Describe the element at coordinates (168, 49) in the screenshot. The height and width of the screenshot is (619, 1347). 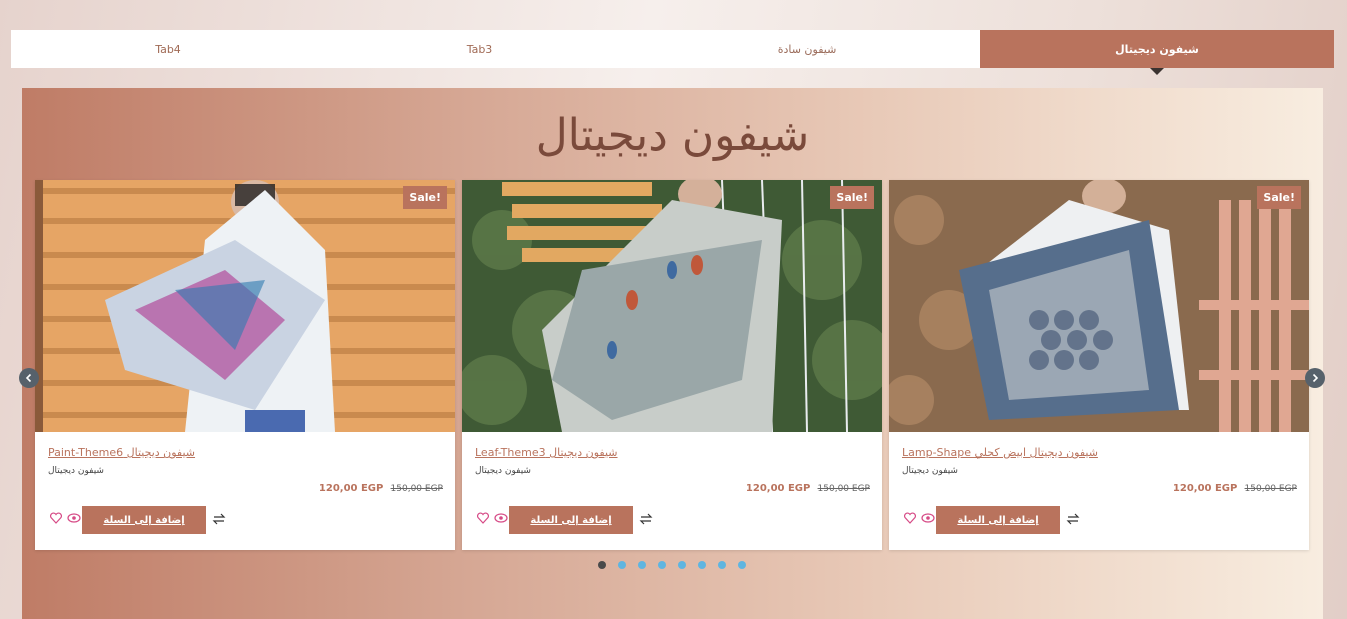
I see `tab-4: Tab4` at that location.